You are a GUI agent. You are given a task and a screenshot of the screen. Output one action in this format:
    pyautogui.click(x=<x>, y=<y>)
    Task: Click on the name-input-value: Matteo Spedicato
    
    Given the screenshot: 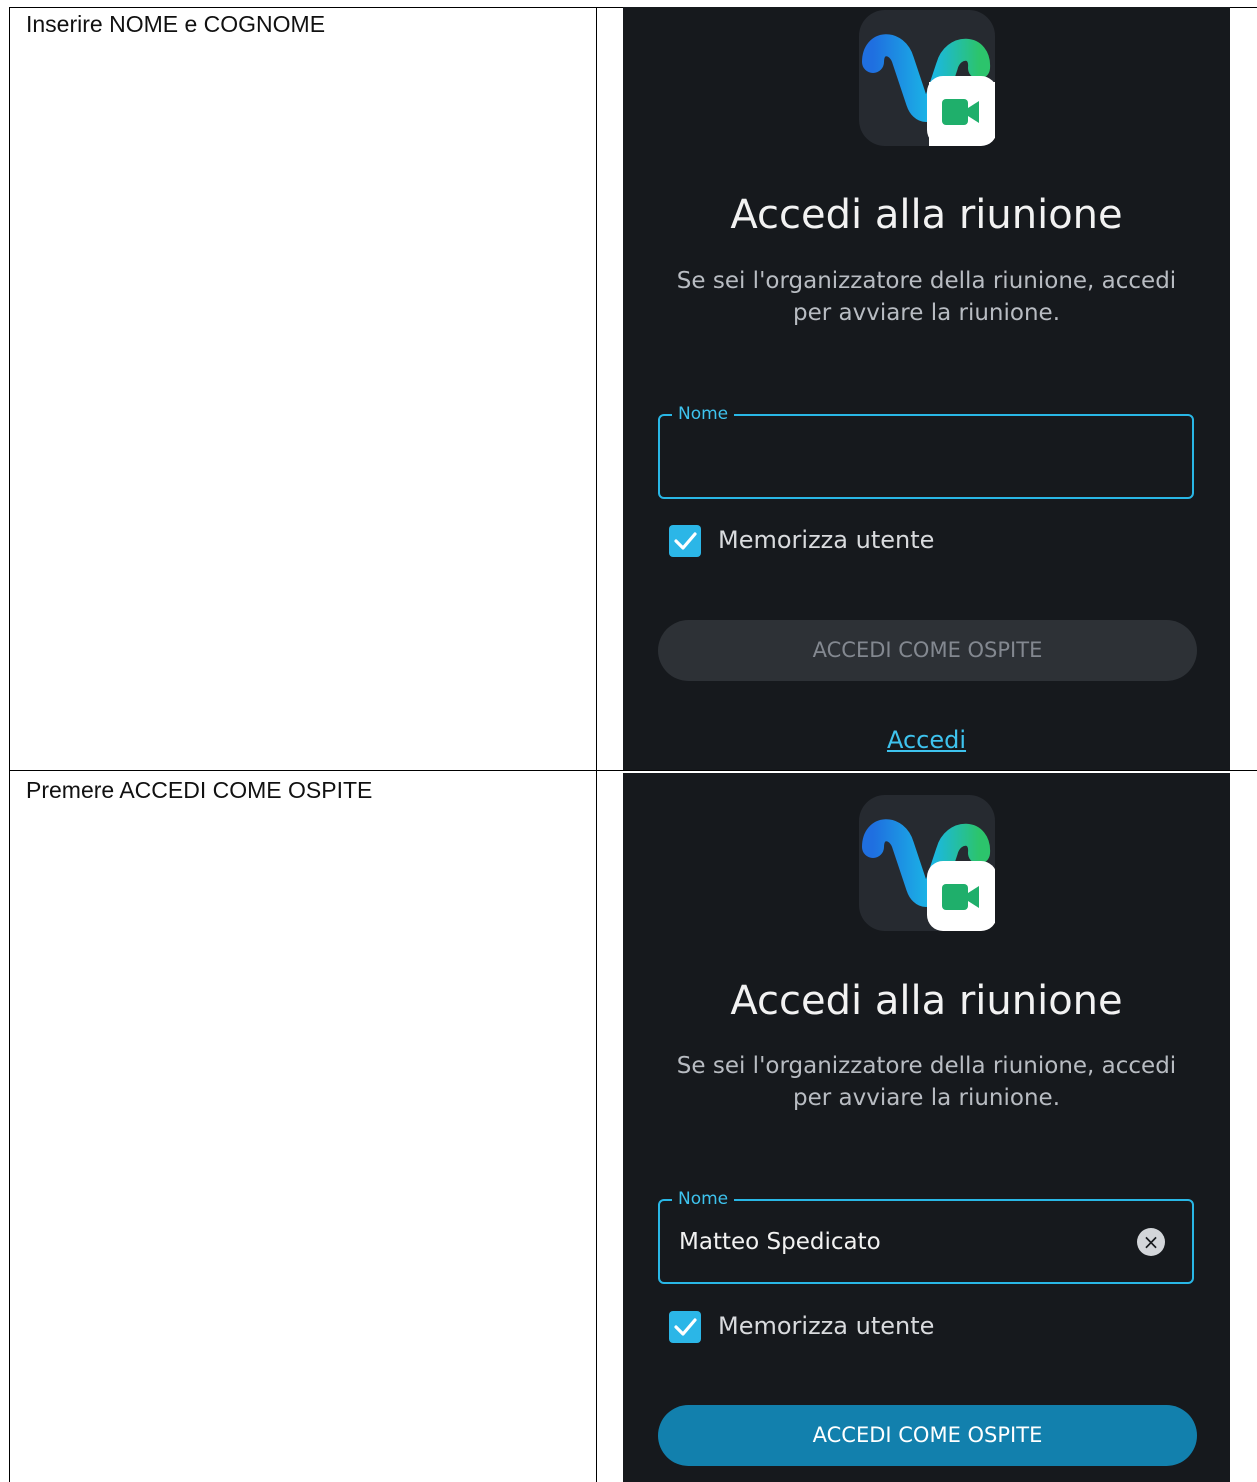 What is the action you would take?
    pyautogui.click(x=780, y=1242)
    